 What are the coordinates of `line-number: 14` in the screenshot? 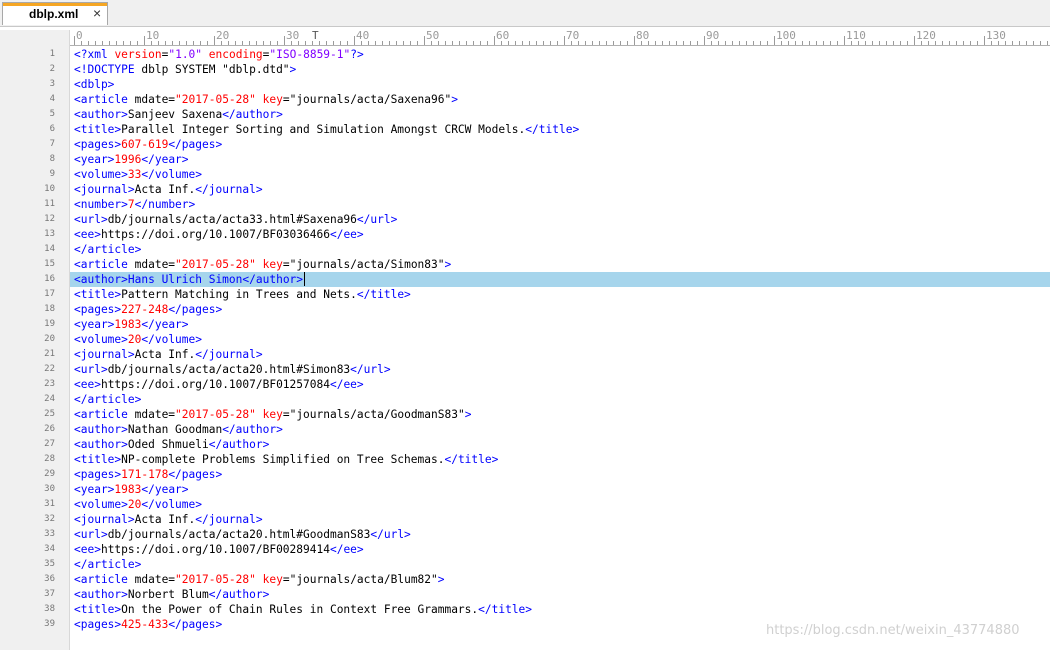 It's located at (35, 249).